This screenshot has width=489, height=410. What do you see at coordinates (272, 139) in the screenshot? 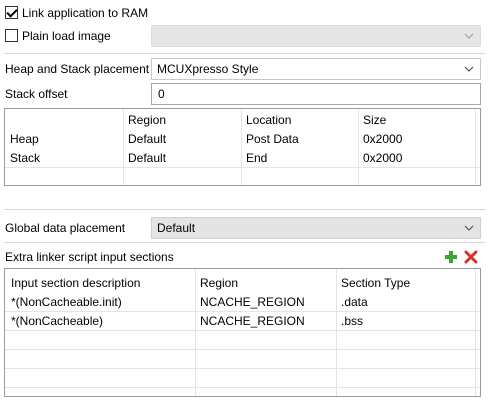
I see `cell-location: Post Data` at bounding box center [272, 139].